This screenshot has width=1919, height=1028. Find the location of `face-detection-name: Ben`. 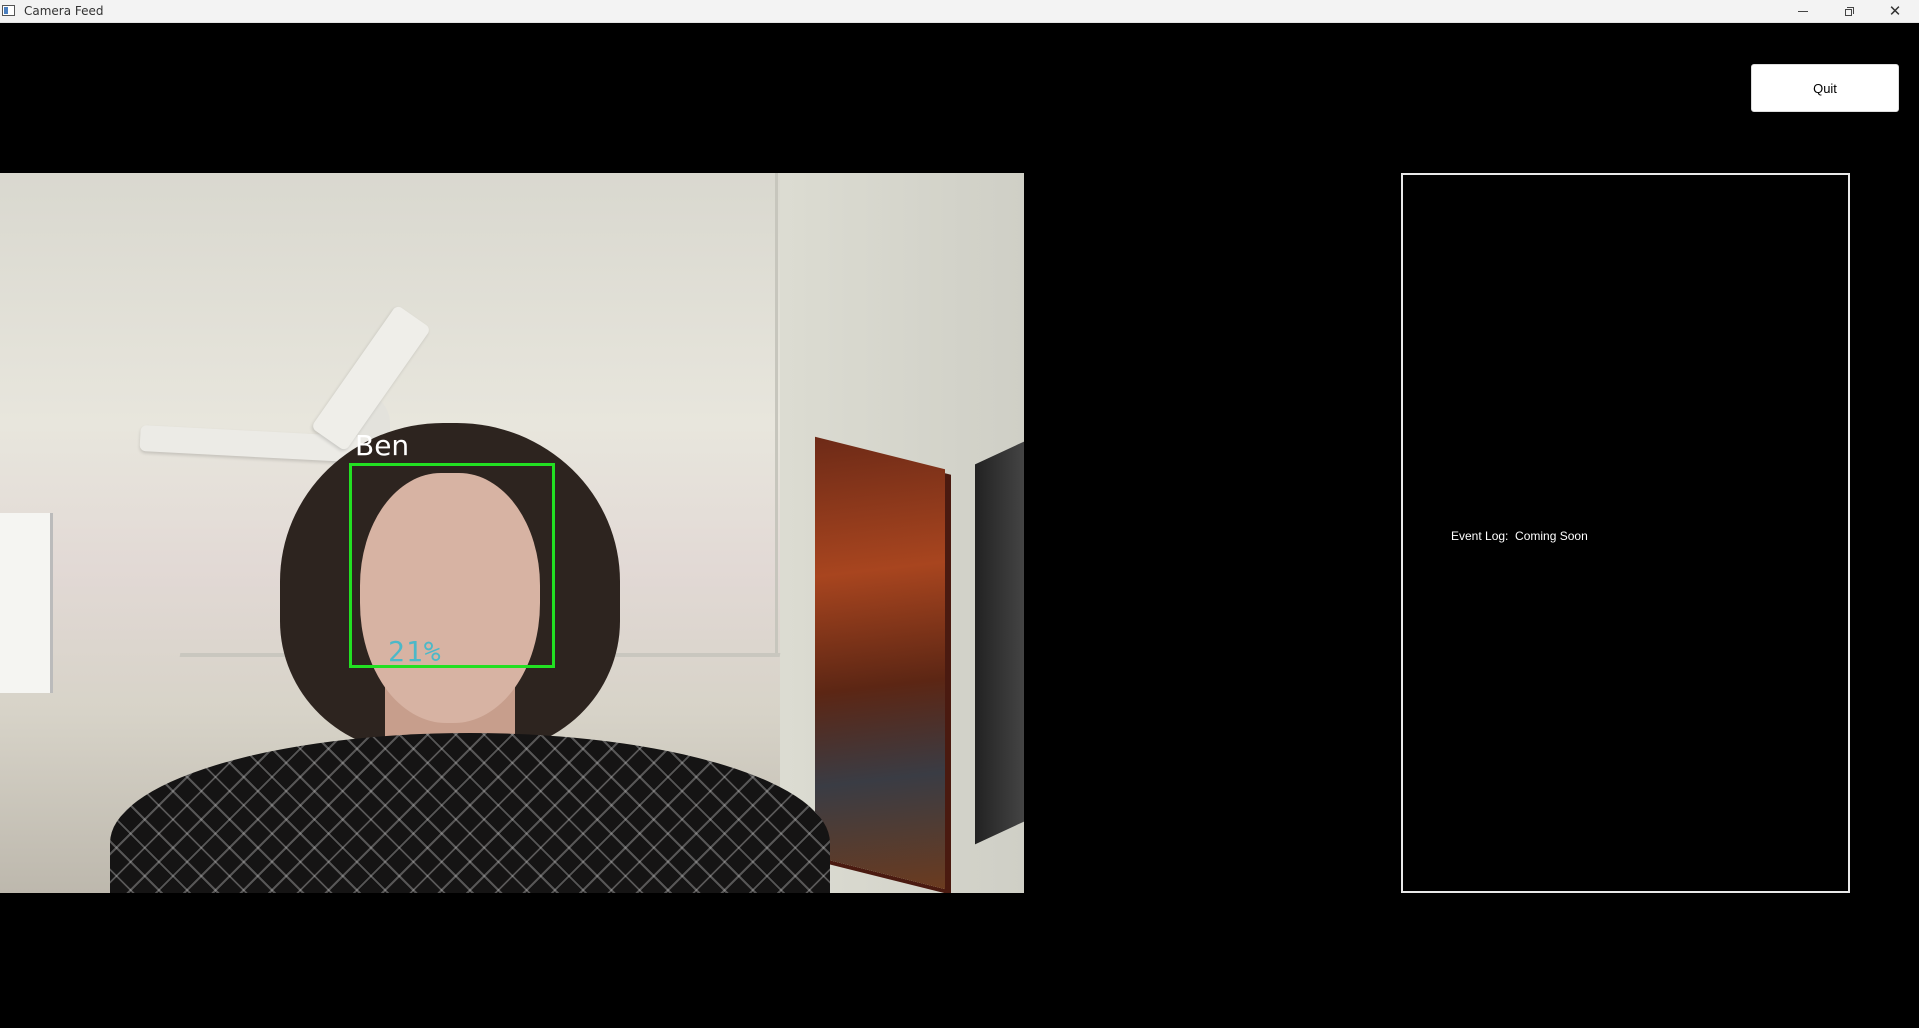

face-detection-name: Ben is located at coordinates (382, 445).